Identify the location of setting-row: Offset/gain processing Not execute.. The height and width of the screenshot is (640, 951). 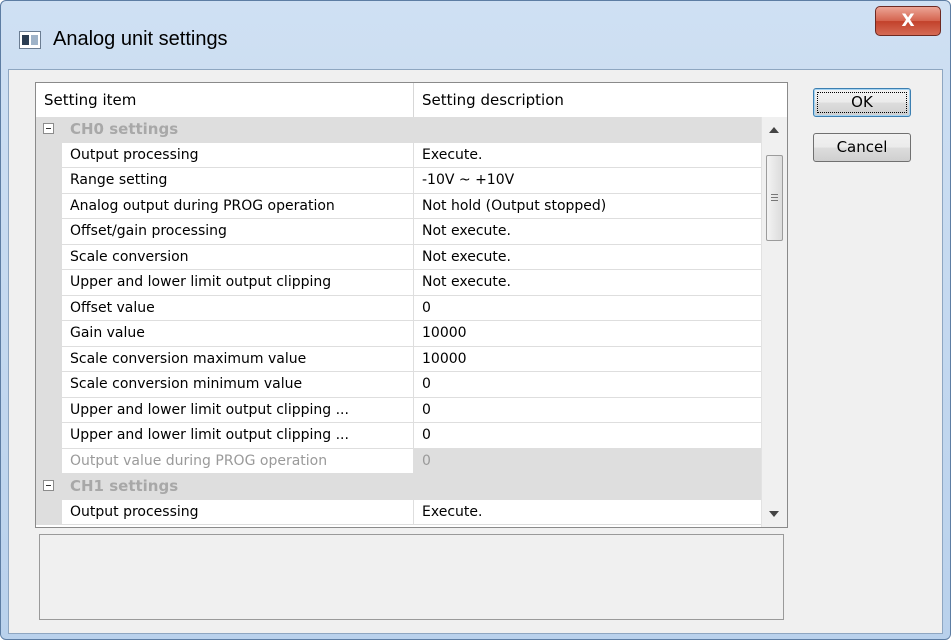
(398, 232).